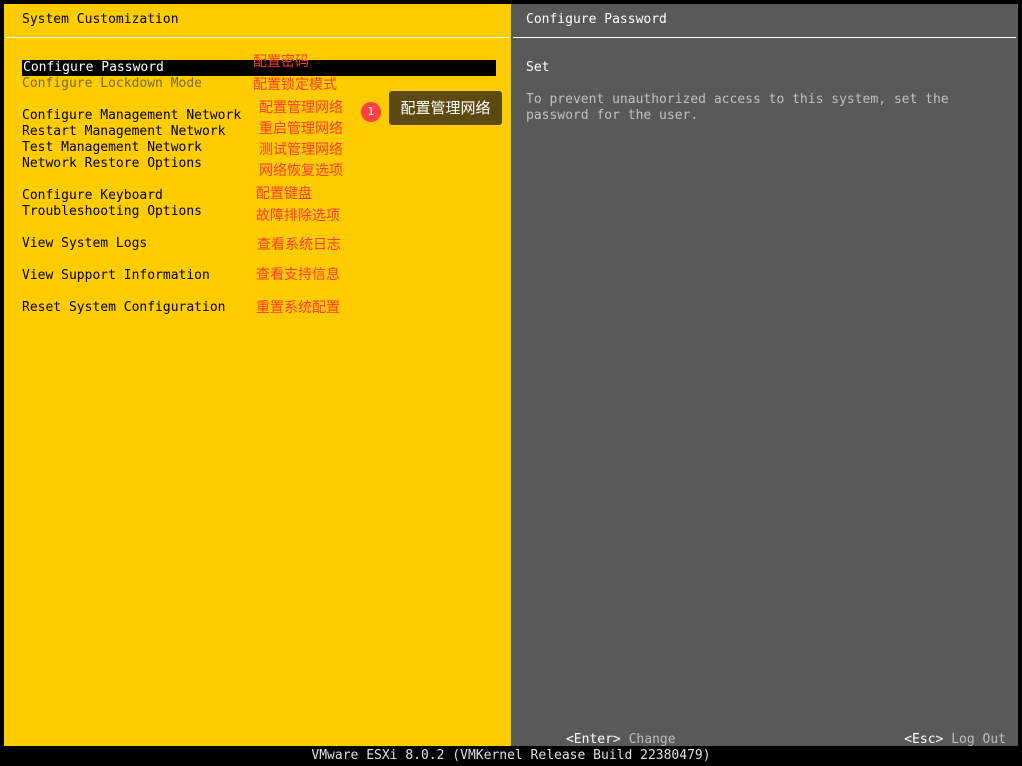  What do you see at coordinates (124, 132) in the screenshot?
I see `menu-item-restart-management-network: Restart Management Network` at bounding box center [124, 132].